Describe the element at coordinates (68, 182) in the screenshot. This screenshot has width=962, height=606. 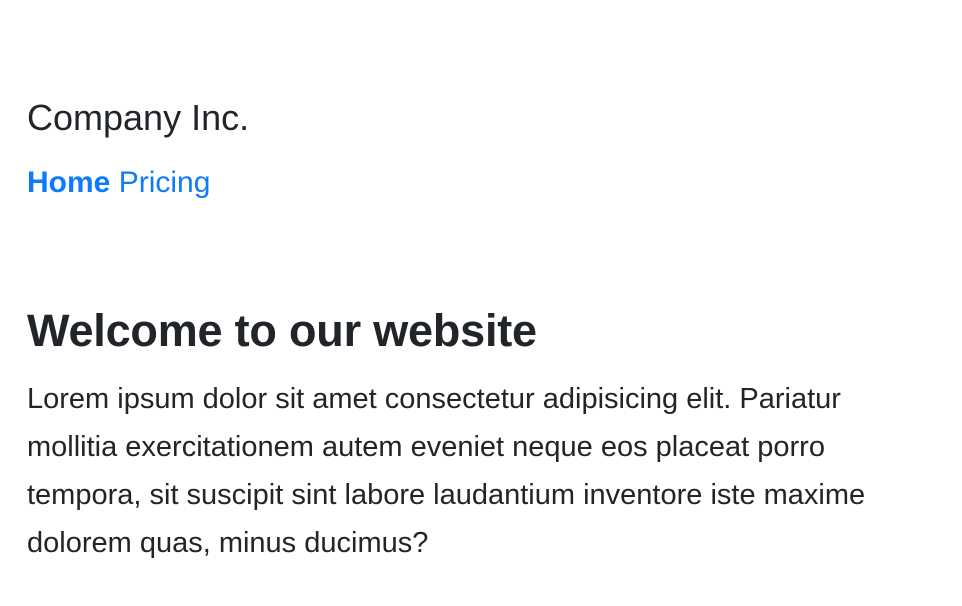
I see `nav-link-home: Home` at that location.